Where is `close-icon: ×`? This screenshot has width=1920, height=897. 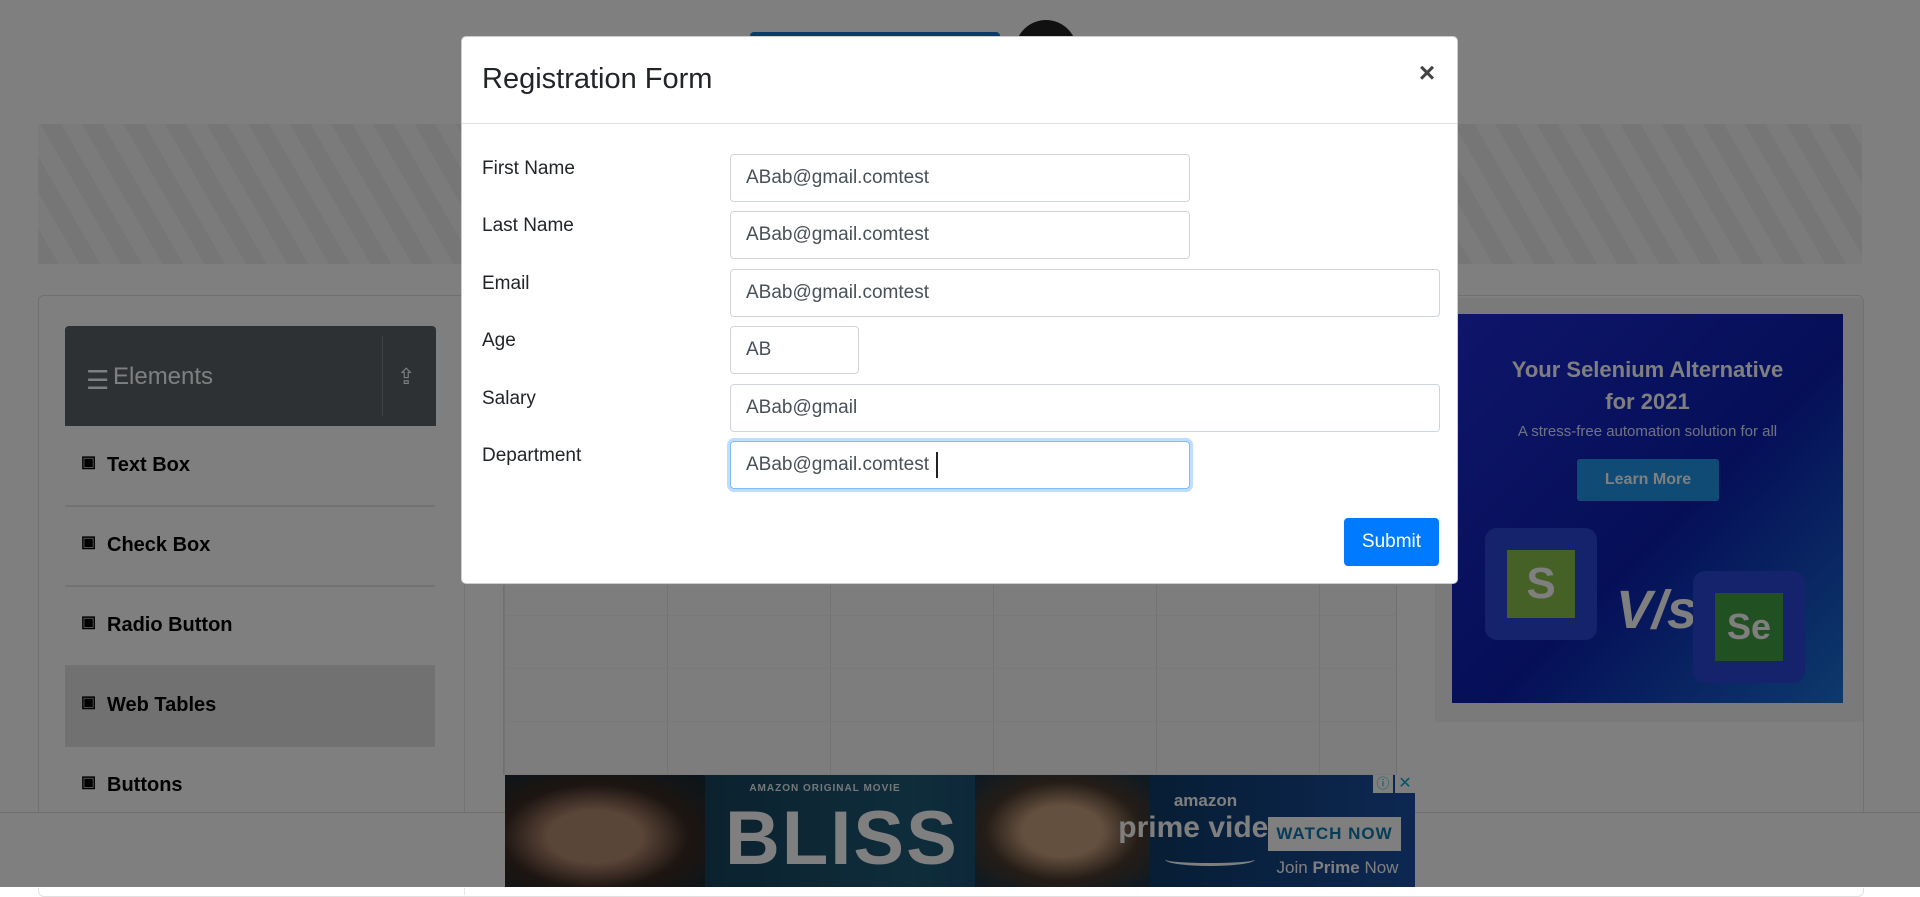
close-icon: × is located at coordinates (1427, 74).